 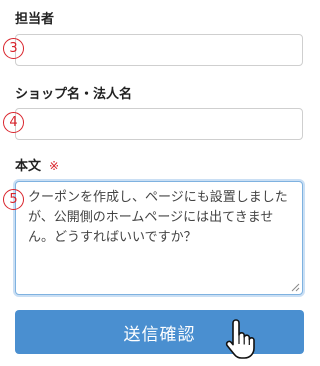 What do you see at coordinates (13, 48) in the screenshot?
I see `step-number-3: 3` at bounding box center [13, 48].